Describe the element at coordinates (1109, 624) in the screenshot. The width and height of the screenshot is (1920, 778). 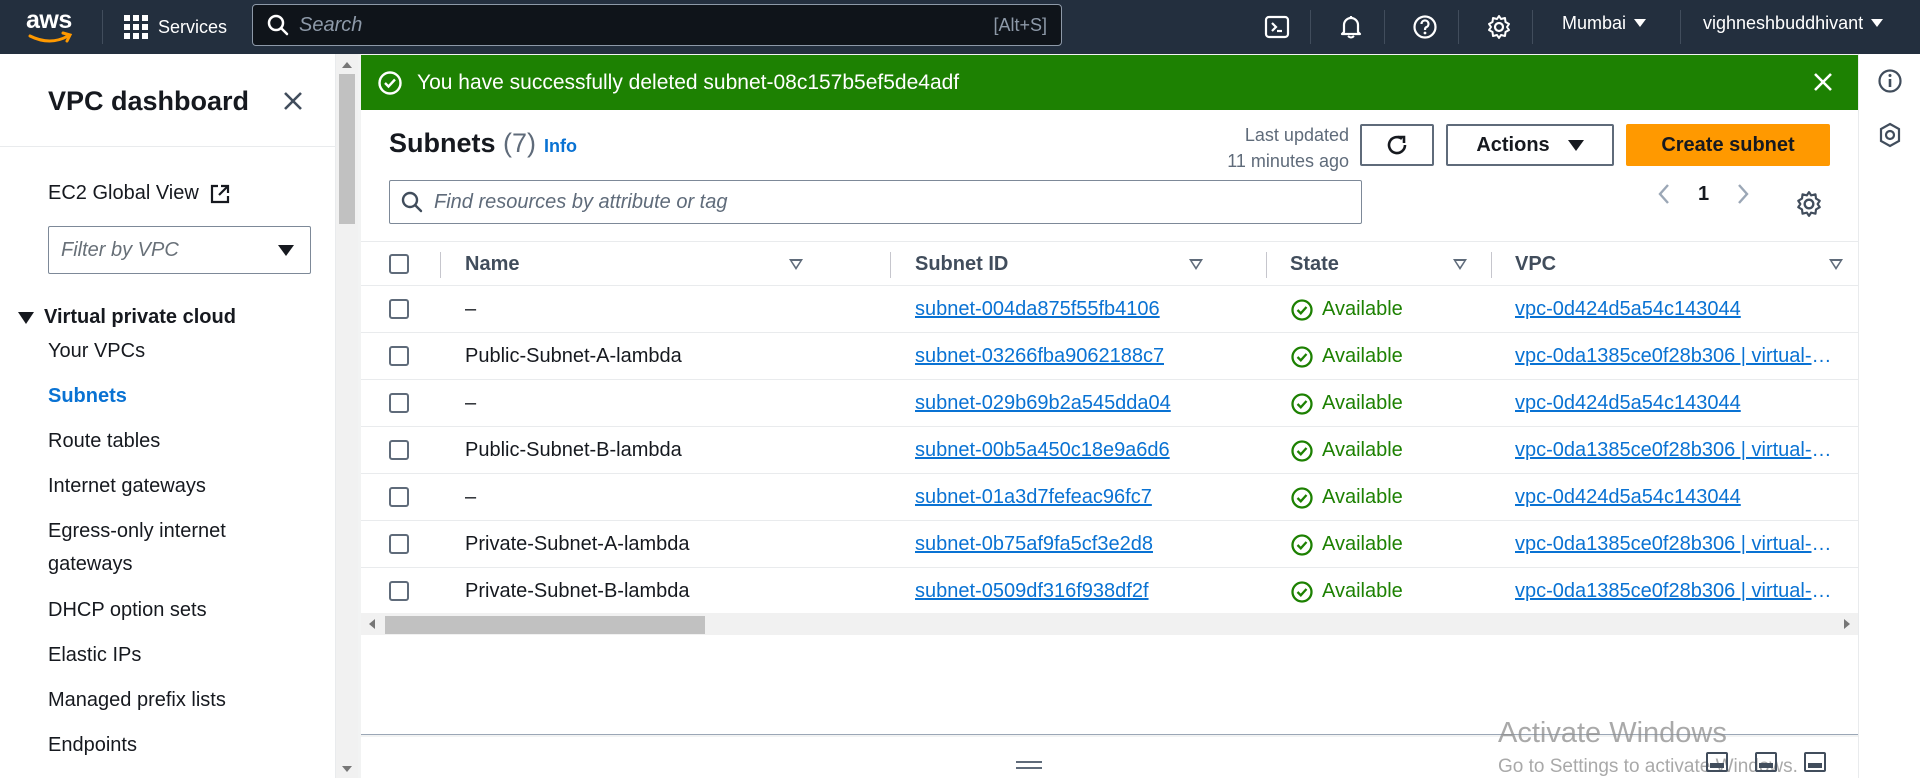
I see `horizontal-scrollbar` at that location.